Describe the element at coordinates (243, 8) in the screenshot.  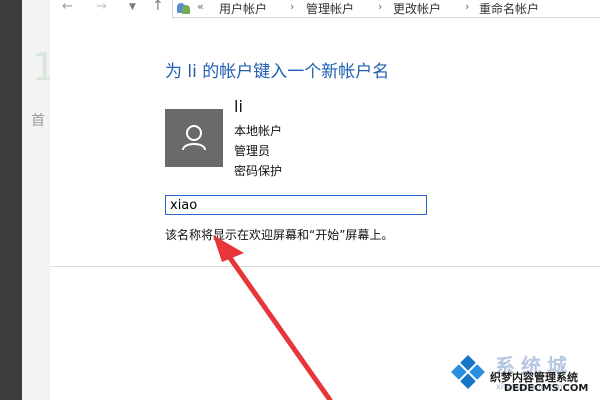
I see `breadcrumb-item-user-accounts: 用户帐户` at that location.